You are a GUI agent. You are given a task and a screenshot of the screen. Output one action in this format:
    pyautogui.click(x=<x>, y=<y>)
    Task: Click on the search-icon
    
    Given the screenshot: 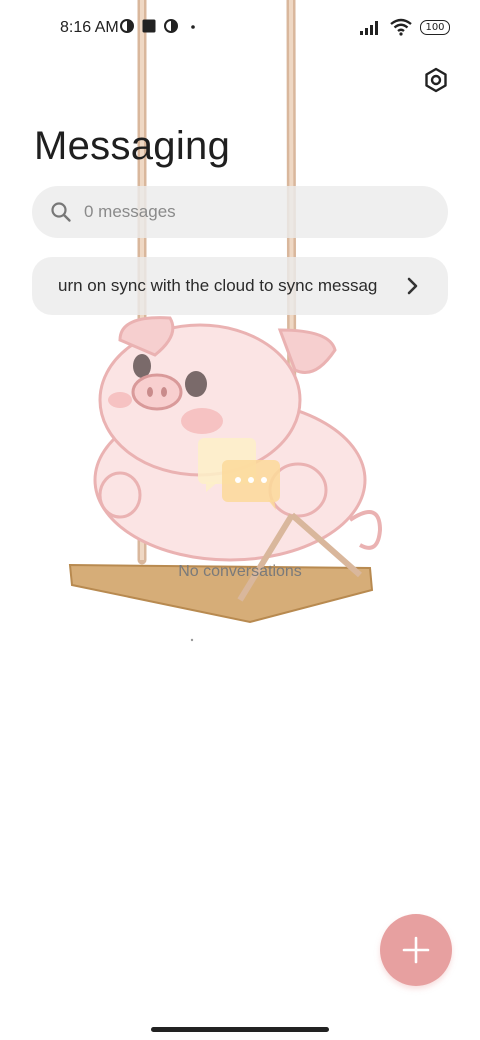 What is the action you would take?
    pyautogui.click(x=61, y=212)
    